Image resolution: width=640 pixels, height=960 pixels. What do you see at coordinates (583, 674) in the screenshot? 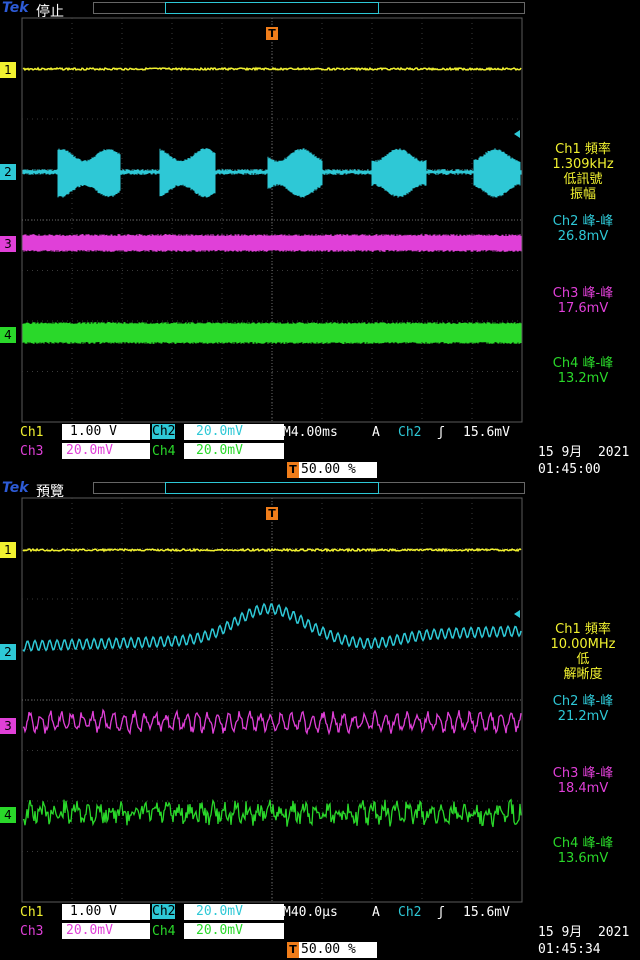
I see `ch1-readout-note: 解晰度` at bounding box center [583, 674].